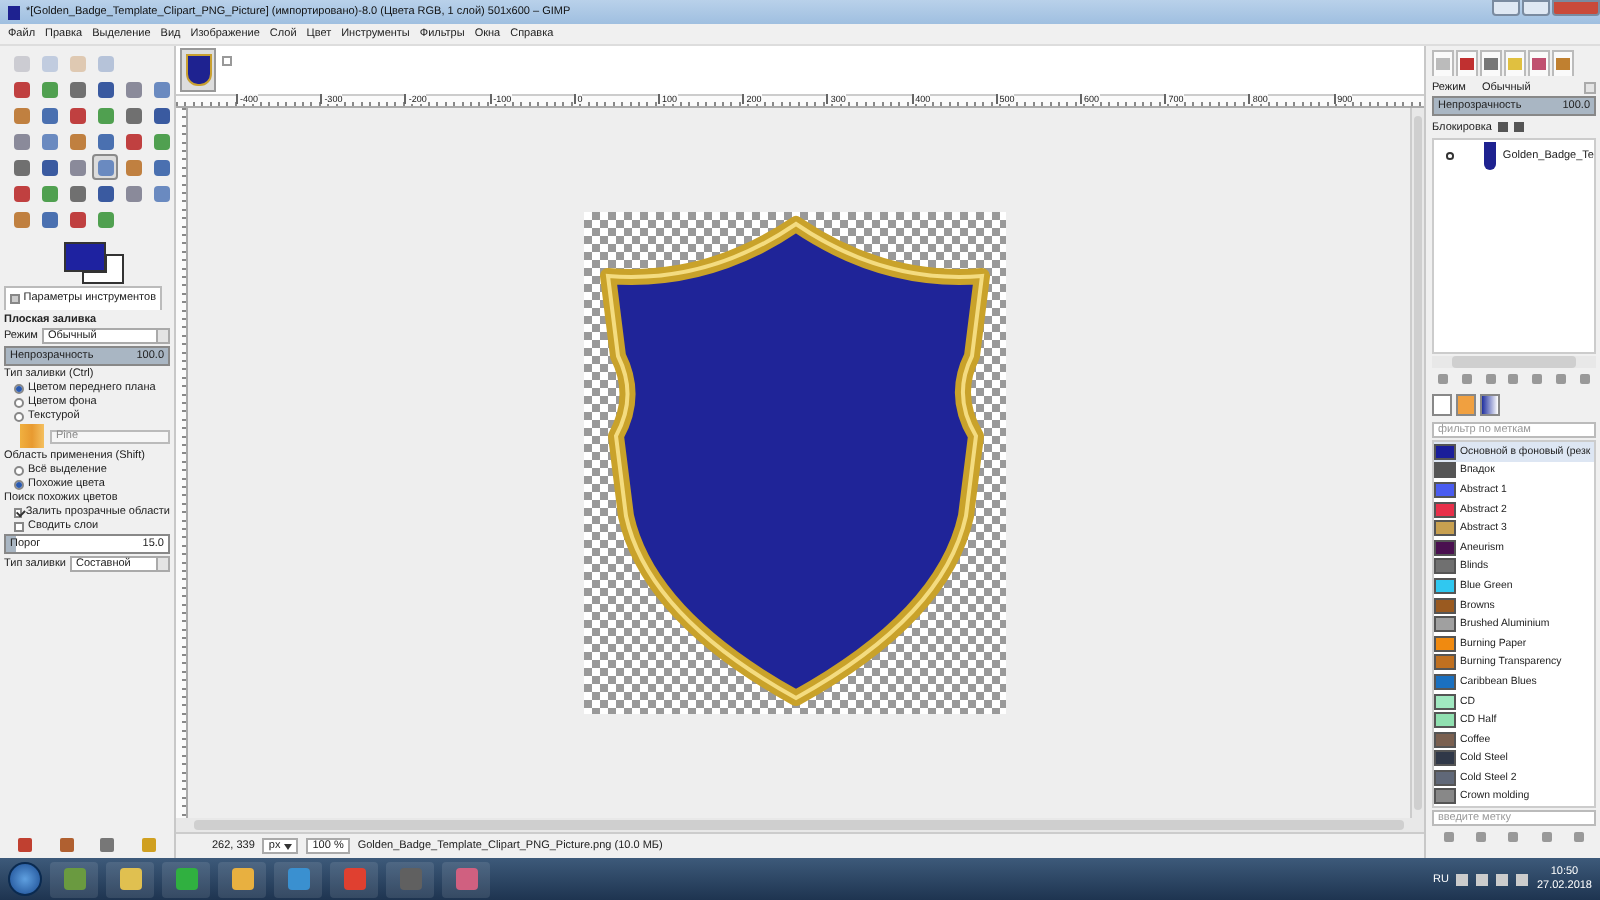  What do you see at coordinates (14, 12) in the screenshot?
I see `gimp-logo-icon` at bounding box center [14, 12].